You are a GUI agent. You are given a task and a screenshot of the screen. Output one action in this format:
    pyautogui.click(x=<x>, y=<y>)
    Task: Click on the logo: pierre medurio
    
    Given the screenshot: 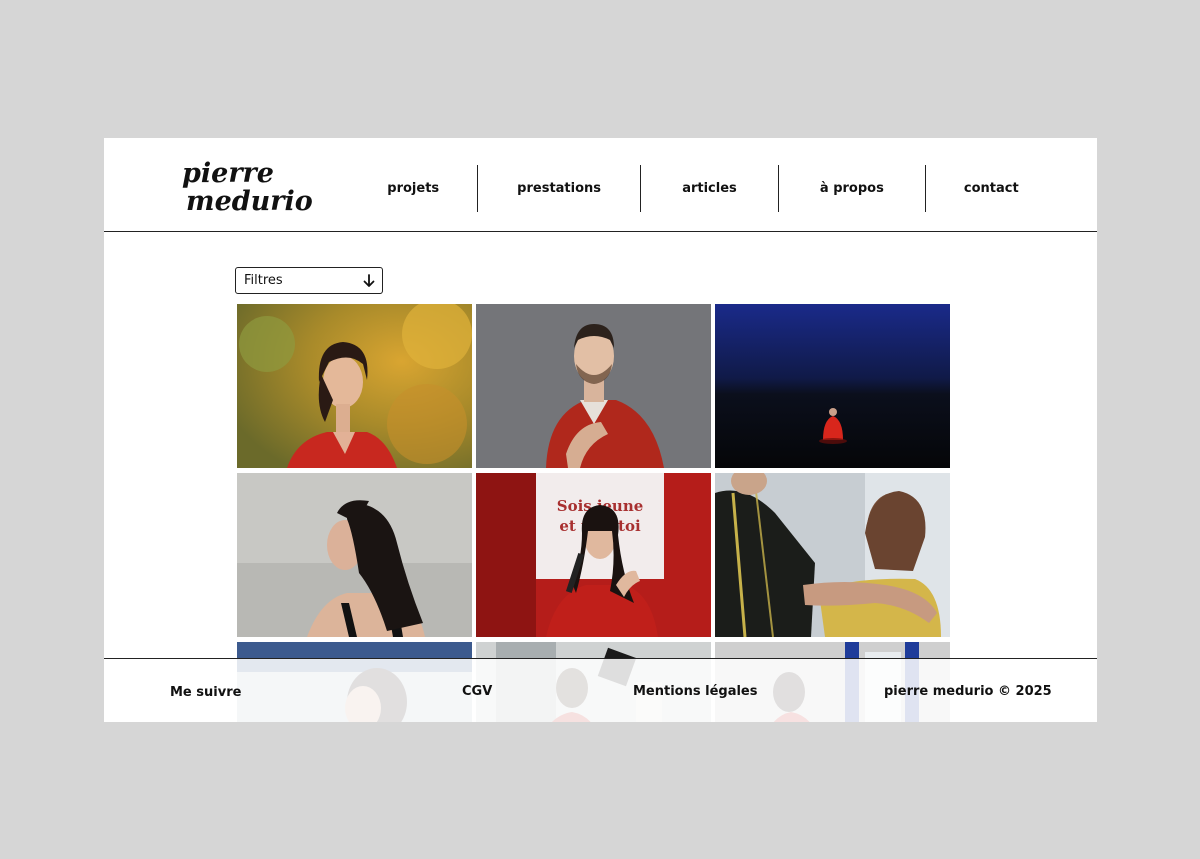 What is the action you would take?
    pyautogui.click(x=255, y=187)
    